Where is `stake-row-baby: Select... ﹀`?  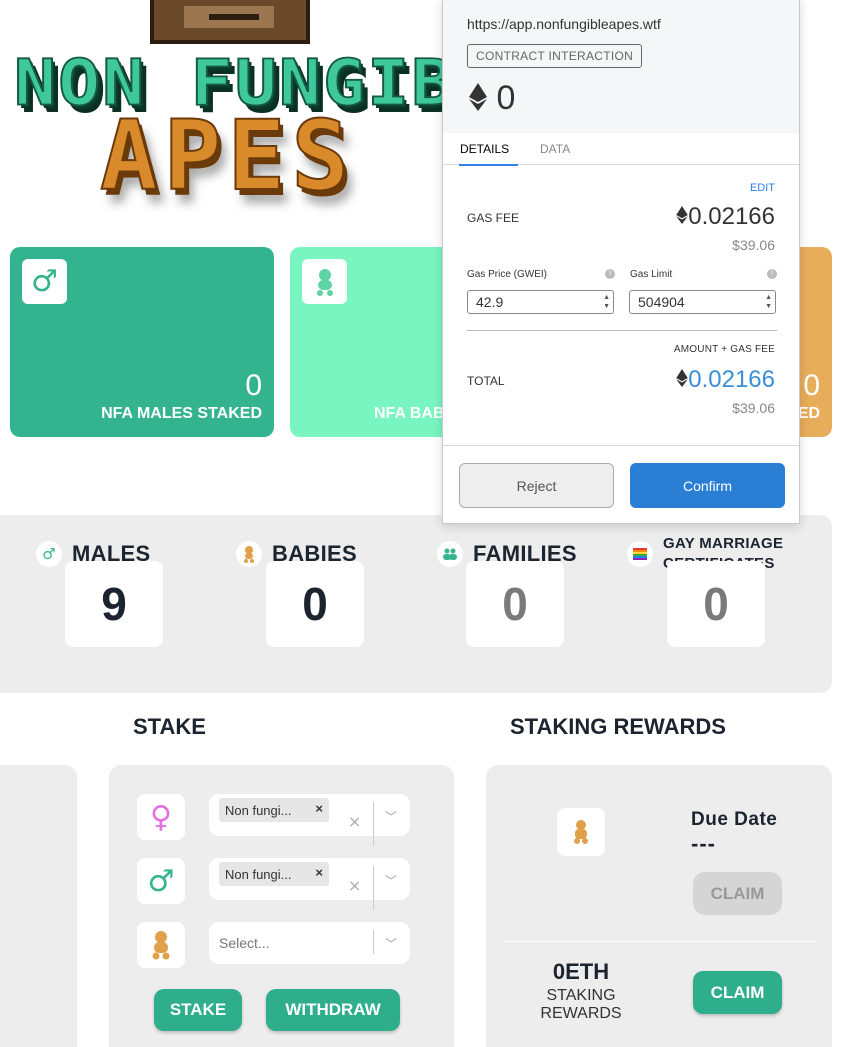
stake-row-baby: Select... ﹀ is located at coordinates (274, 945).